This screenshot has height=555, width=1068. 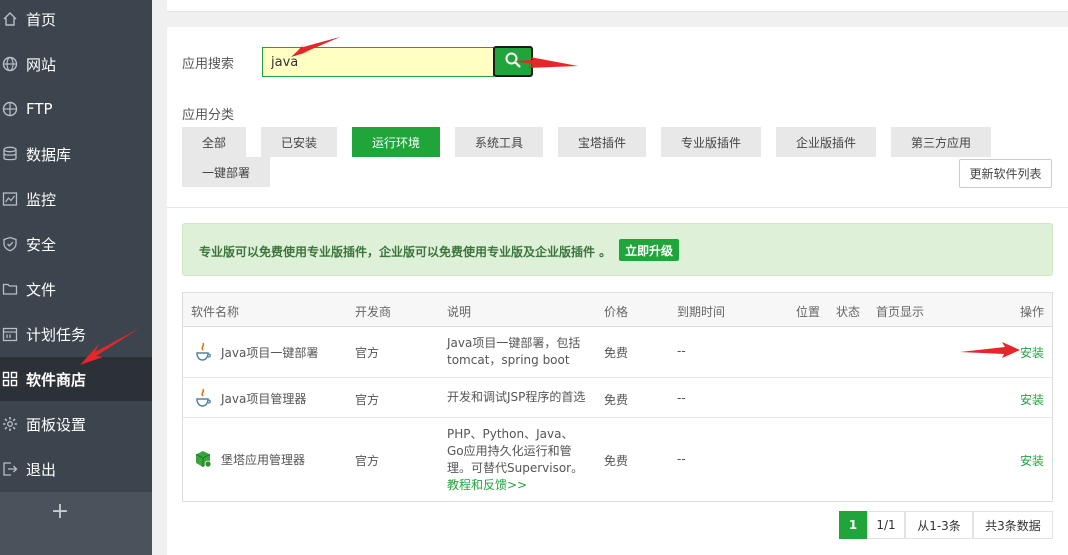 I want to click on sidebar-item-label: 监控, so click(x=41, y=199).